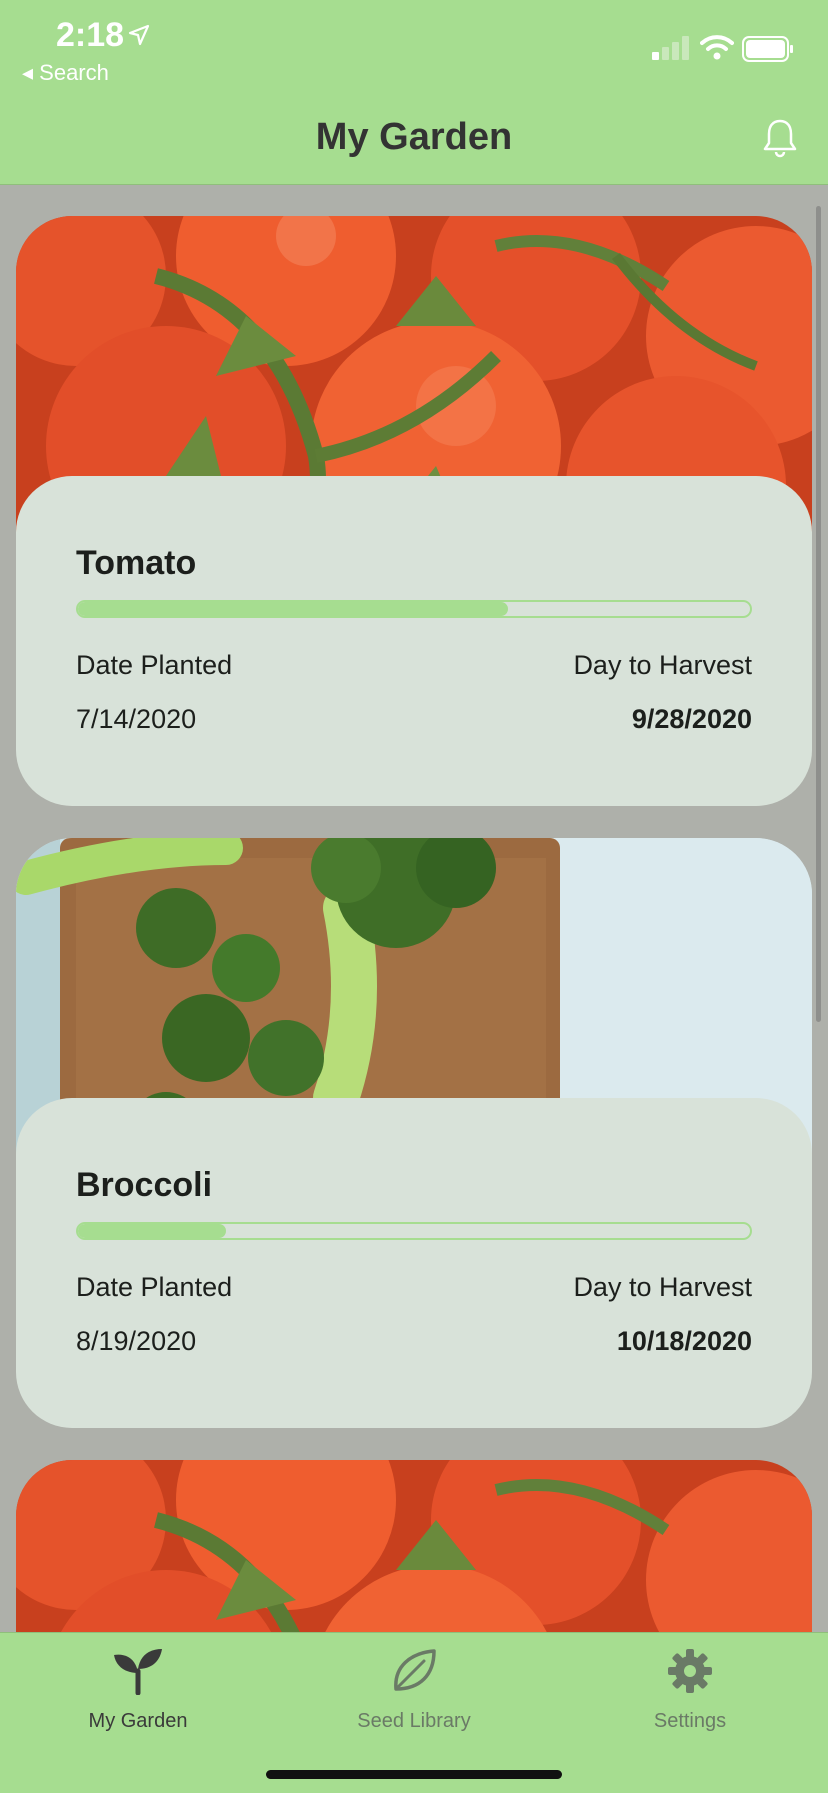 The image size is (828, 1793). Describe the element at coordinates (684, 1341) in the screenshot. I see `harvest-date-value: 10/18/2020` at that location.